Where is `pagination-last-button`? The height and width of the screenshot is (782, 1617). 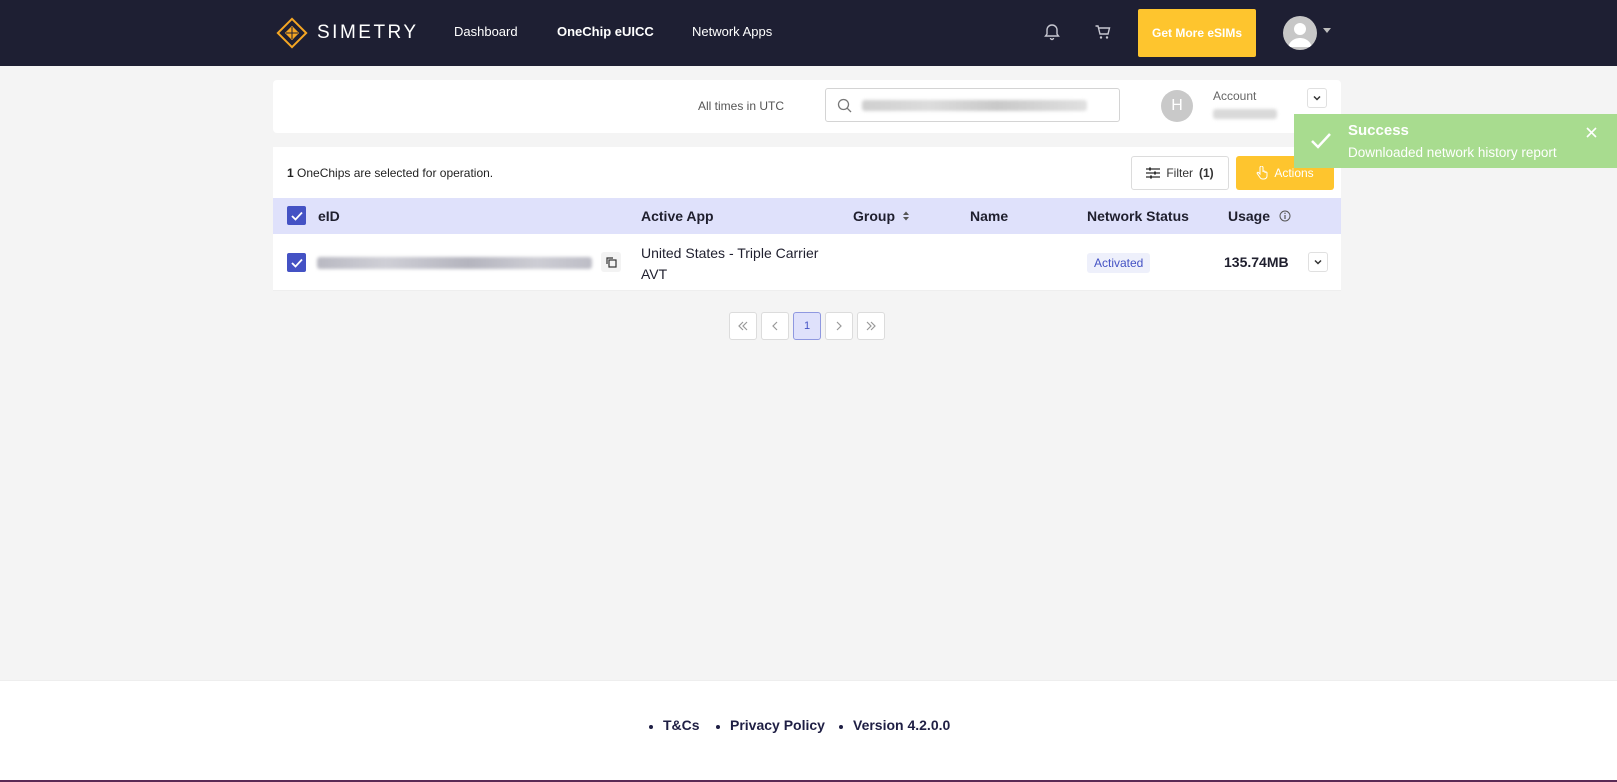 pagination-last-button is located at coordinates (871, 326).